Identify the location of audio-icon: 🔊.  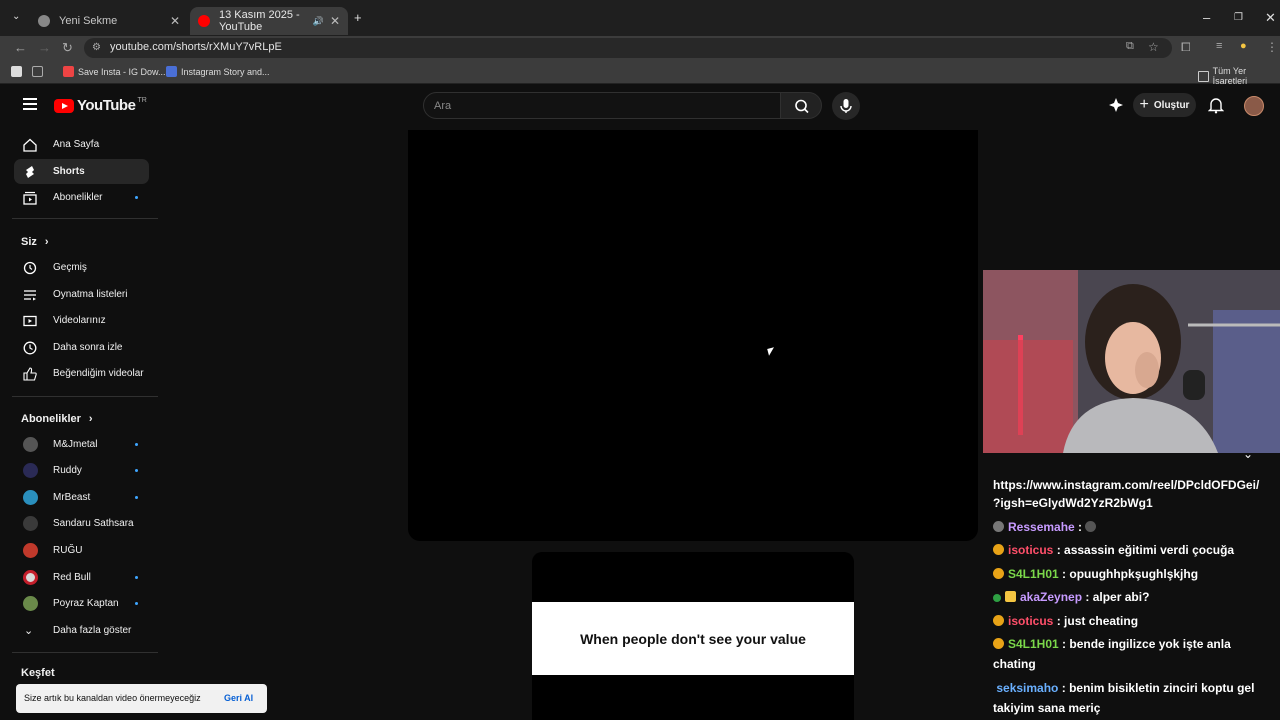
(318, 21).